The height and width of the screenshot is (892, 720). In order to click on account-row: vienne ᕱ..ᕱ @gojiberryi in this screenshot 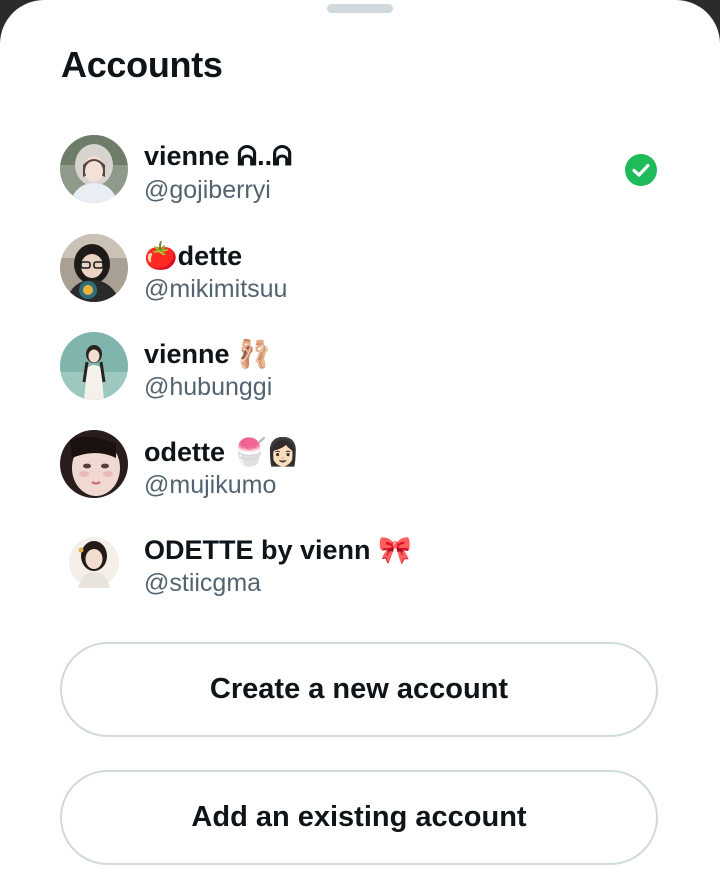, I will do `click(360, 180)`.